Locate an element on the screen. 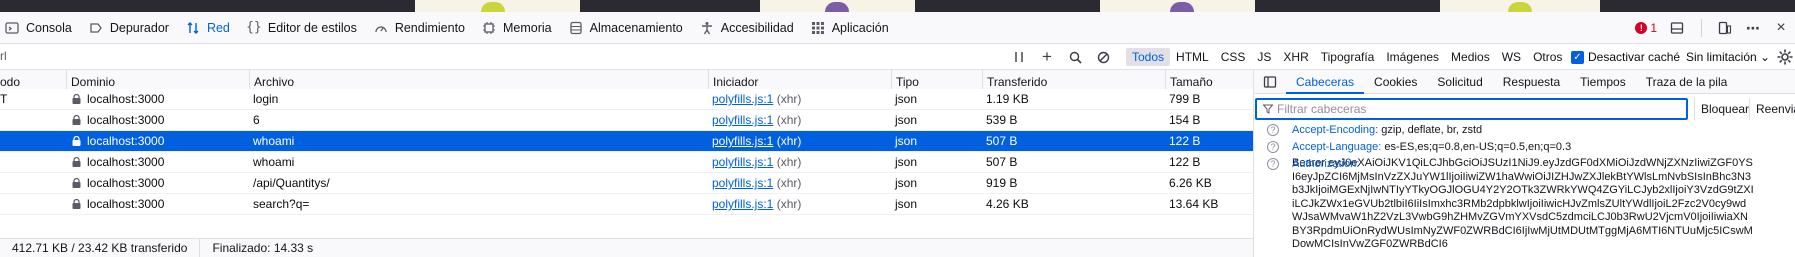  storage-icon is located at coordinates (576, 28).